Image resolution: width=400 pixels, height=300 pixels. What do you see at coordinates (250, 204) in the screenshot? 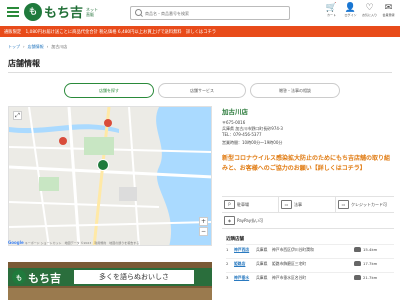
I see `feature-parking: P 駐車場` at bounding box center [250, 204].